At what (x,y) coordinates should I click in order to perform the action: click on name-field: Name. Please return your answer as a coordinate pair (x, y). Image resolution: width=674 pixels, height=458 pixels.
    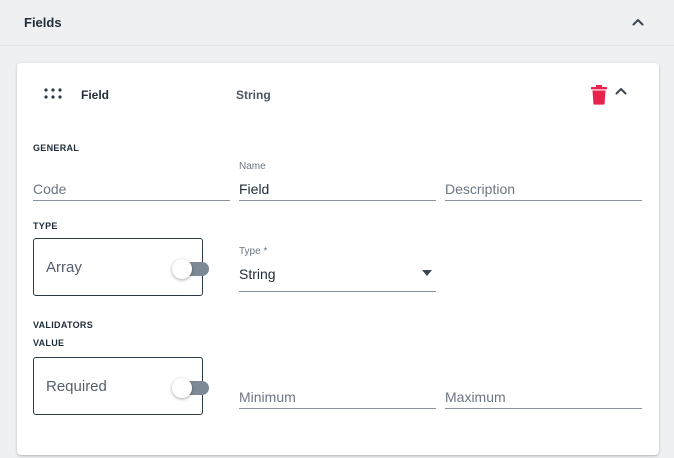
    Looking at the image, I should click on (337, 181).